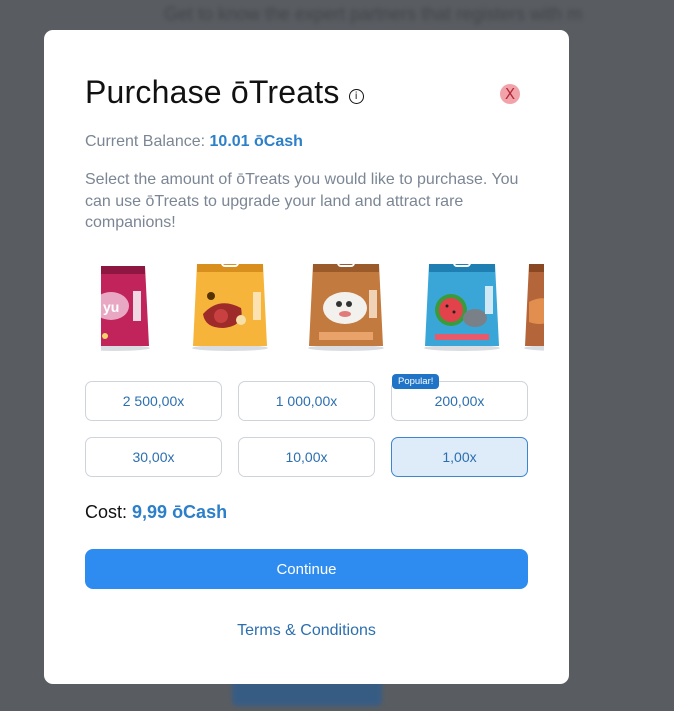 This screenshot has width=674, height=711. I want to click on cost: Cost: 9,99 ōCash, so click(156, 512).